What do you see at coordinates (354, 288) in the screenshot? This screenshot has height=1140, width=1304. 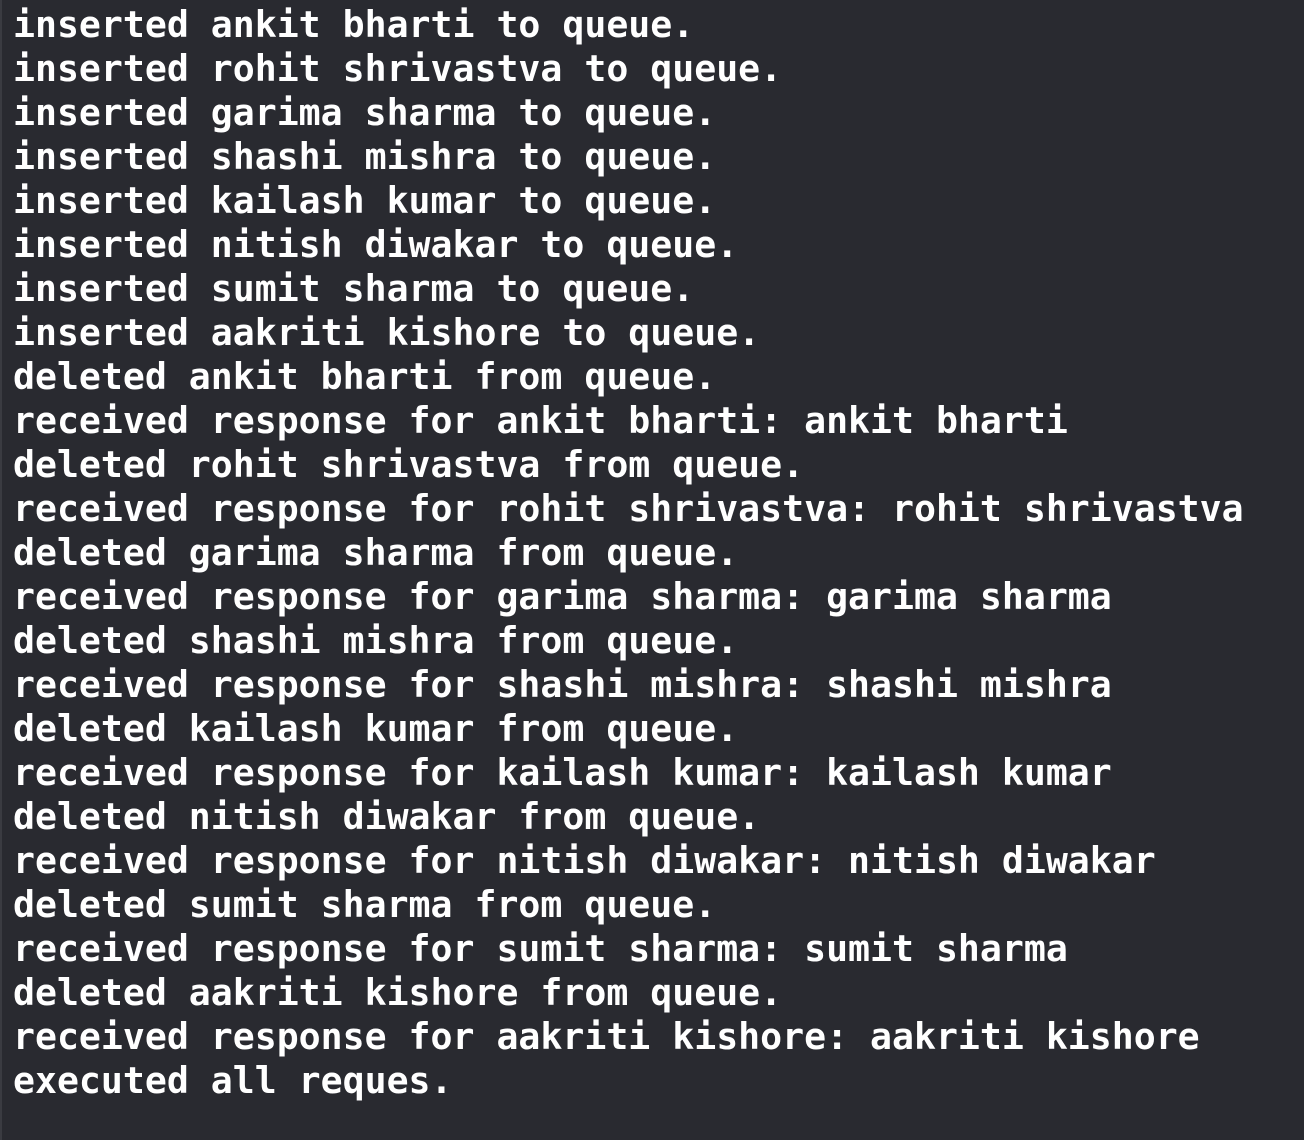 I see `log-line: inserted sumit sharma to queue.` at bounding box center [354, 288].